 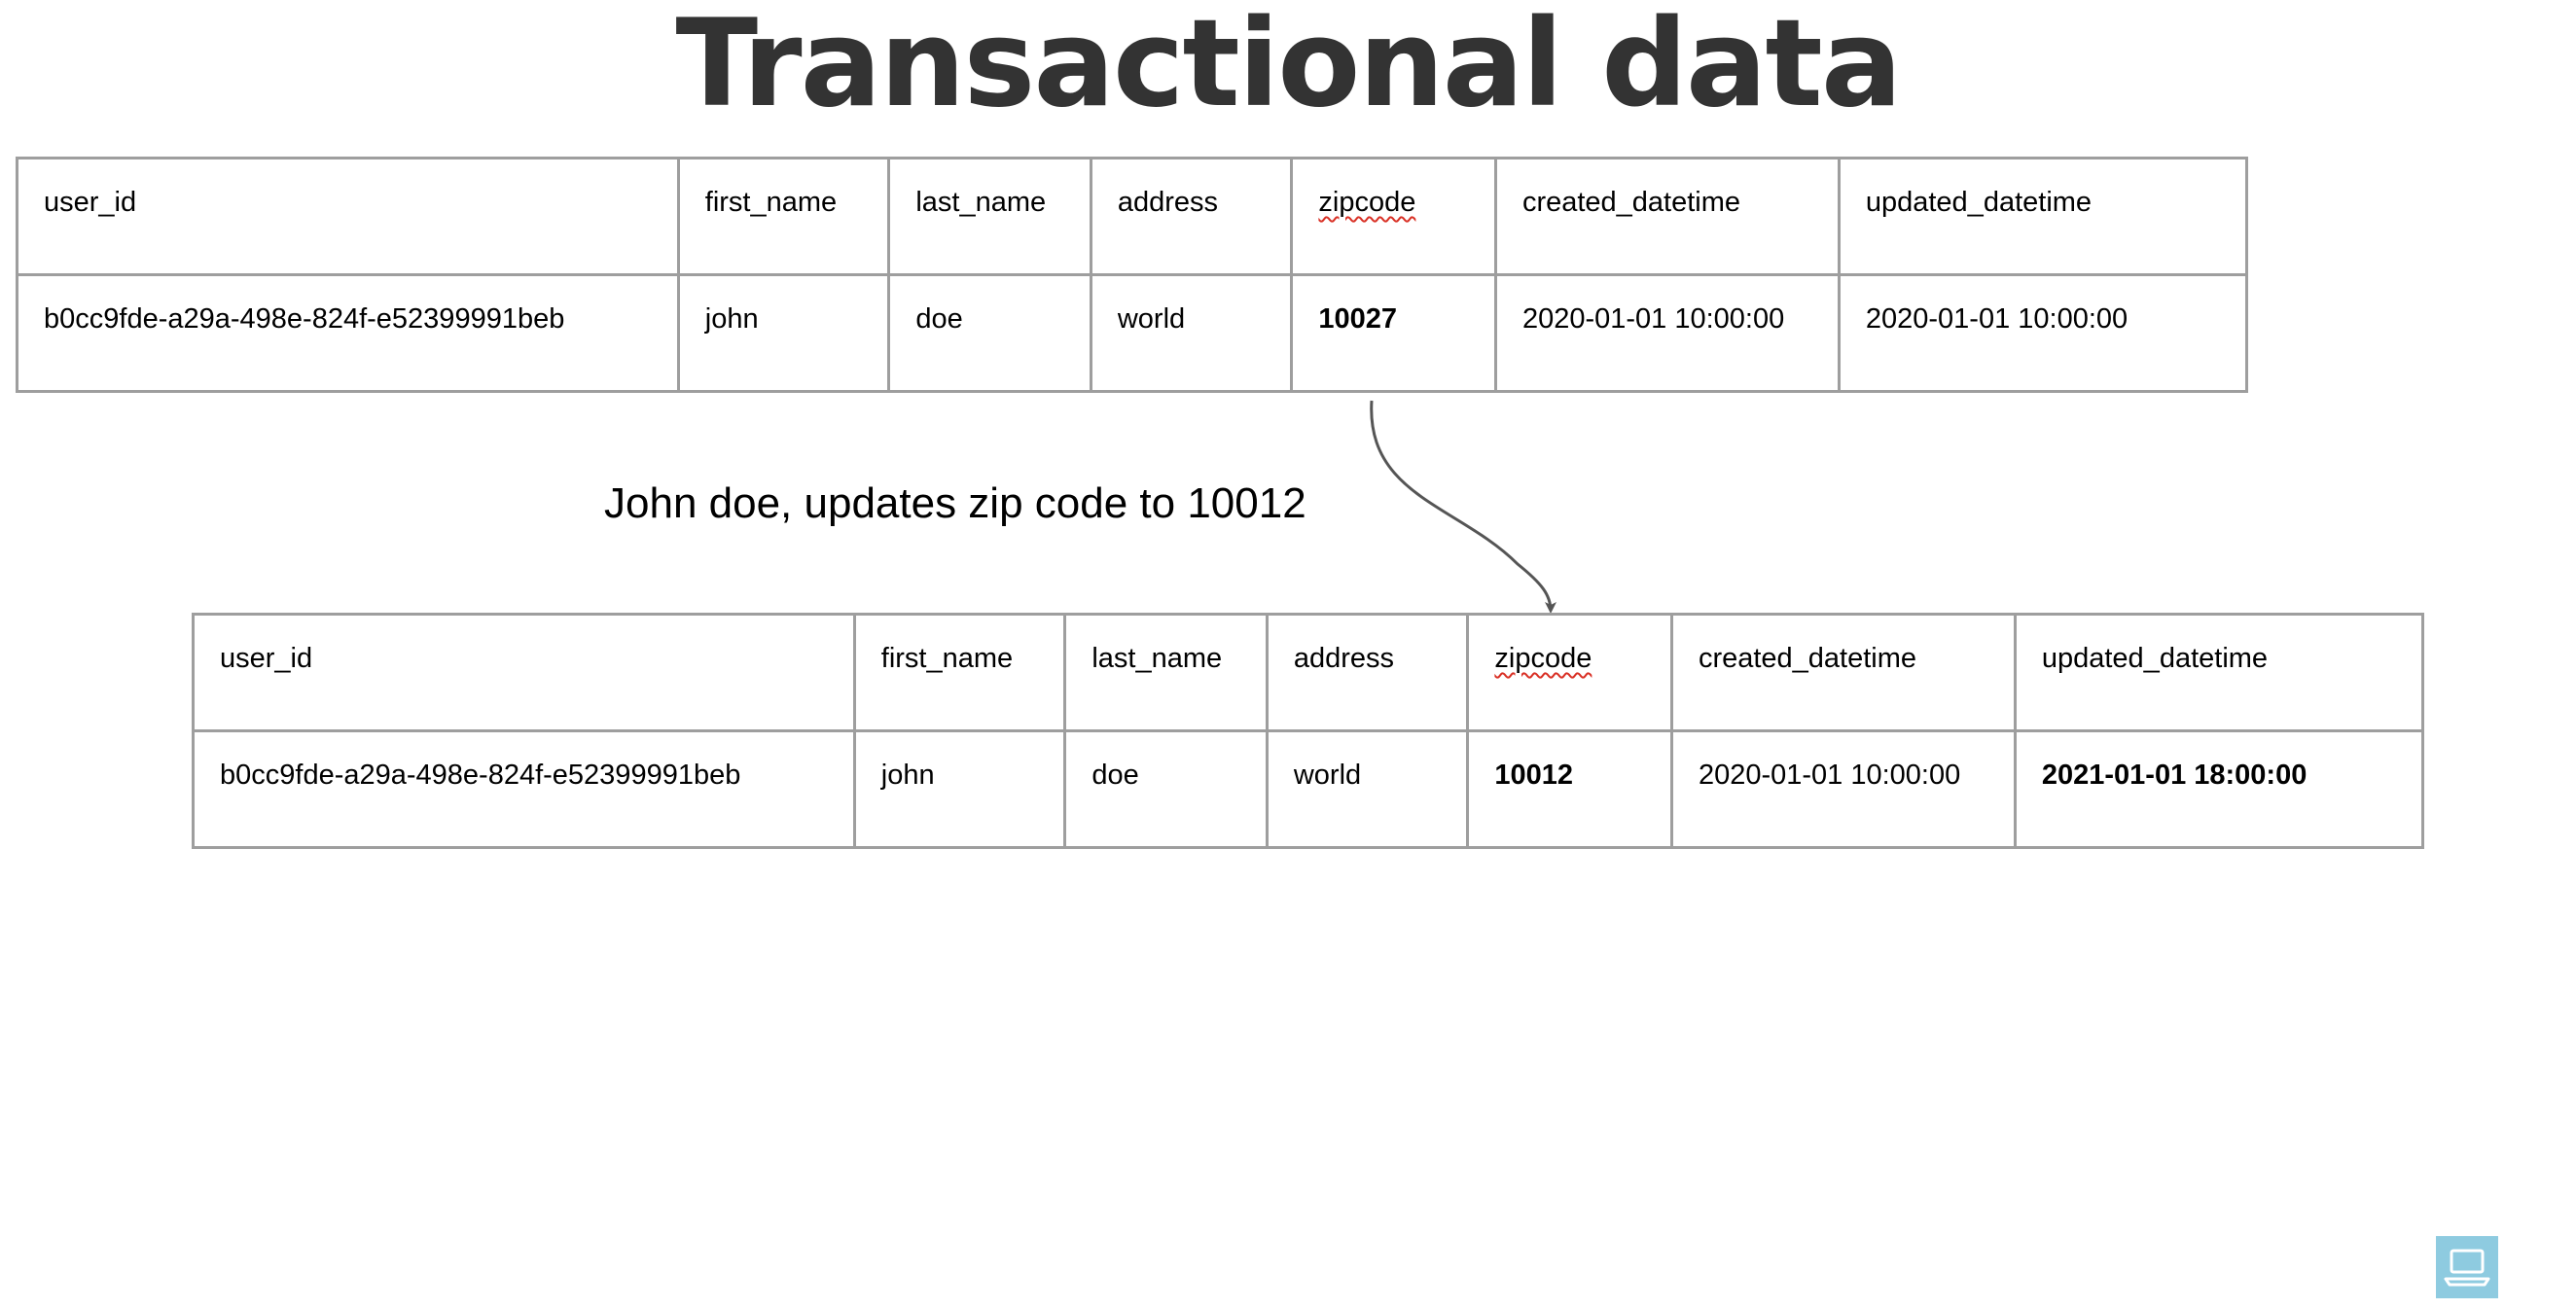 What do you see at coordinates (1288, 67) in the screenshot?
I see `page-title: Transactional data` at bounding box center [1288, 67].